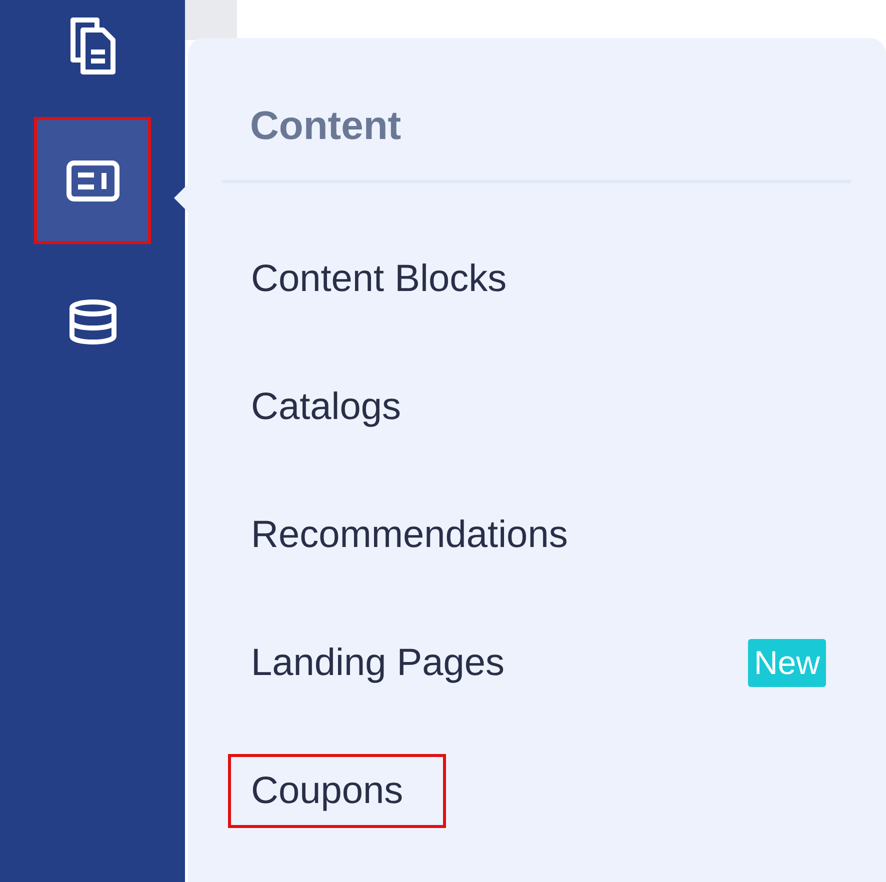  I want to click on menu-title: Content, so click(326, 126).